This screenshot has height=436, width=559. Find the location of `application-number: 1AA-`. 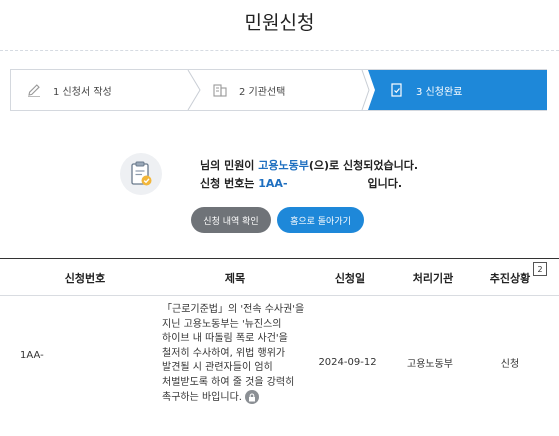

application-number: 1AA- is located at coordinates (273, 183).